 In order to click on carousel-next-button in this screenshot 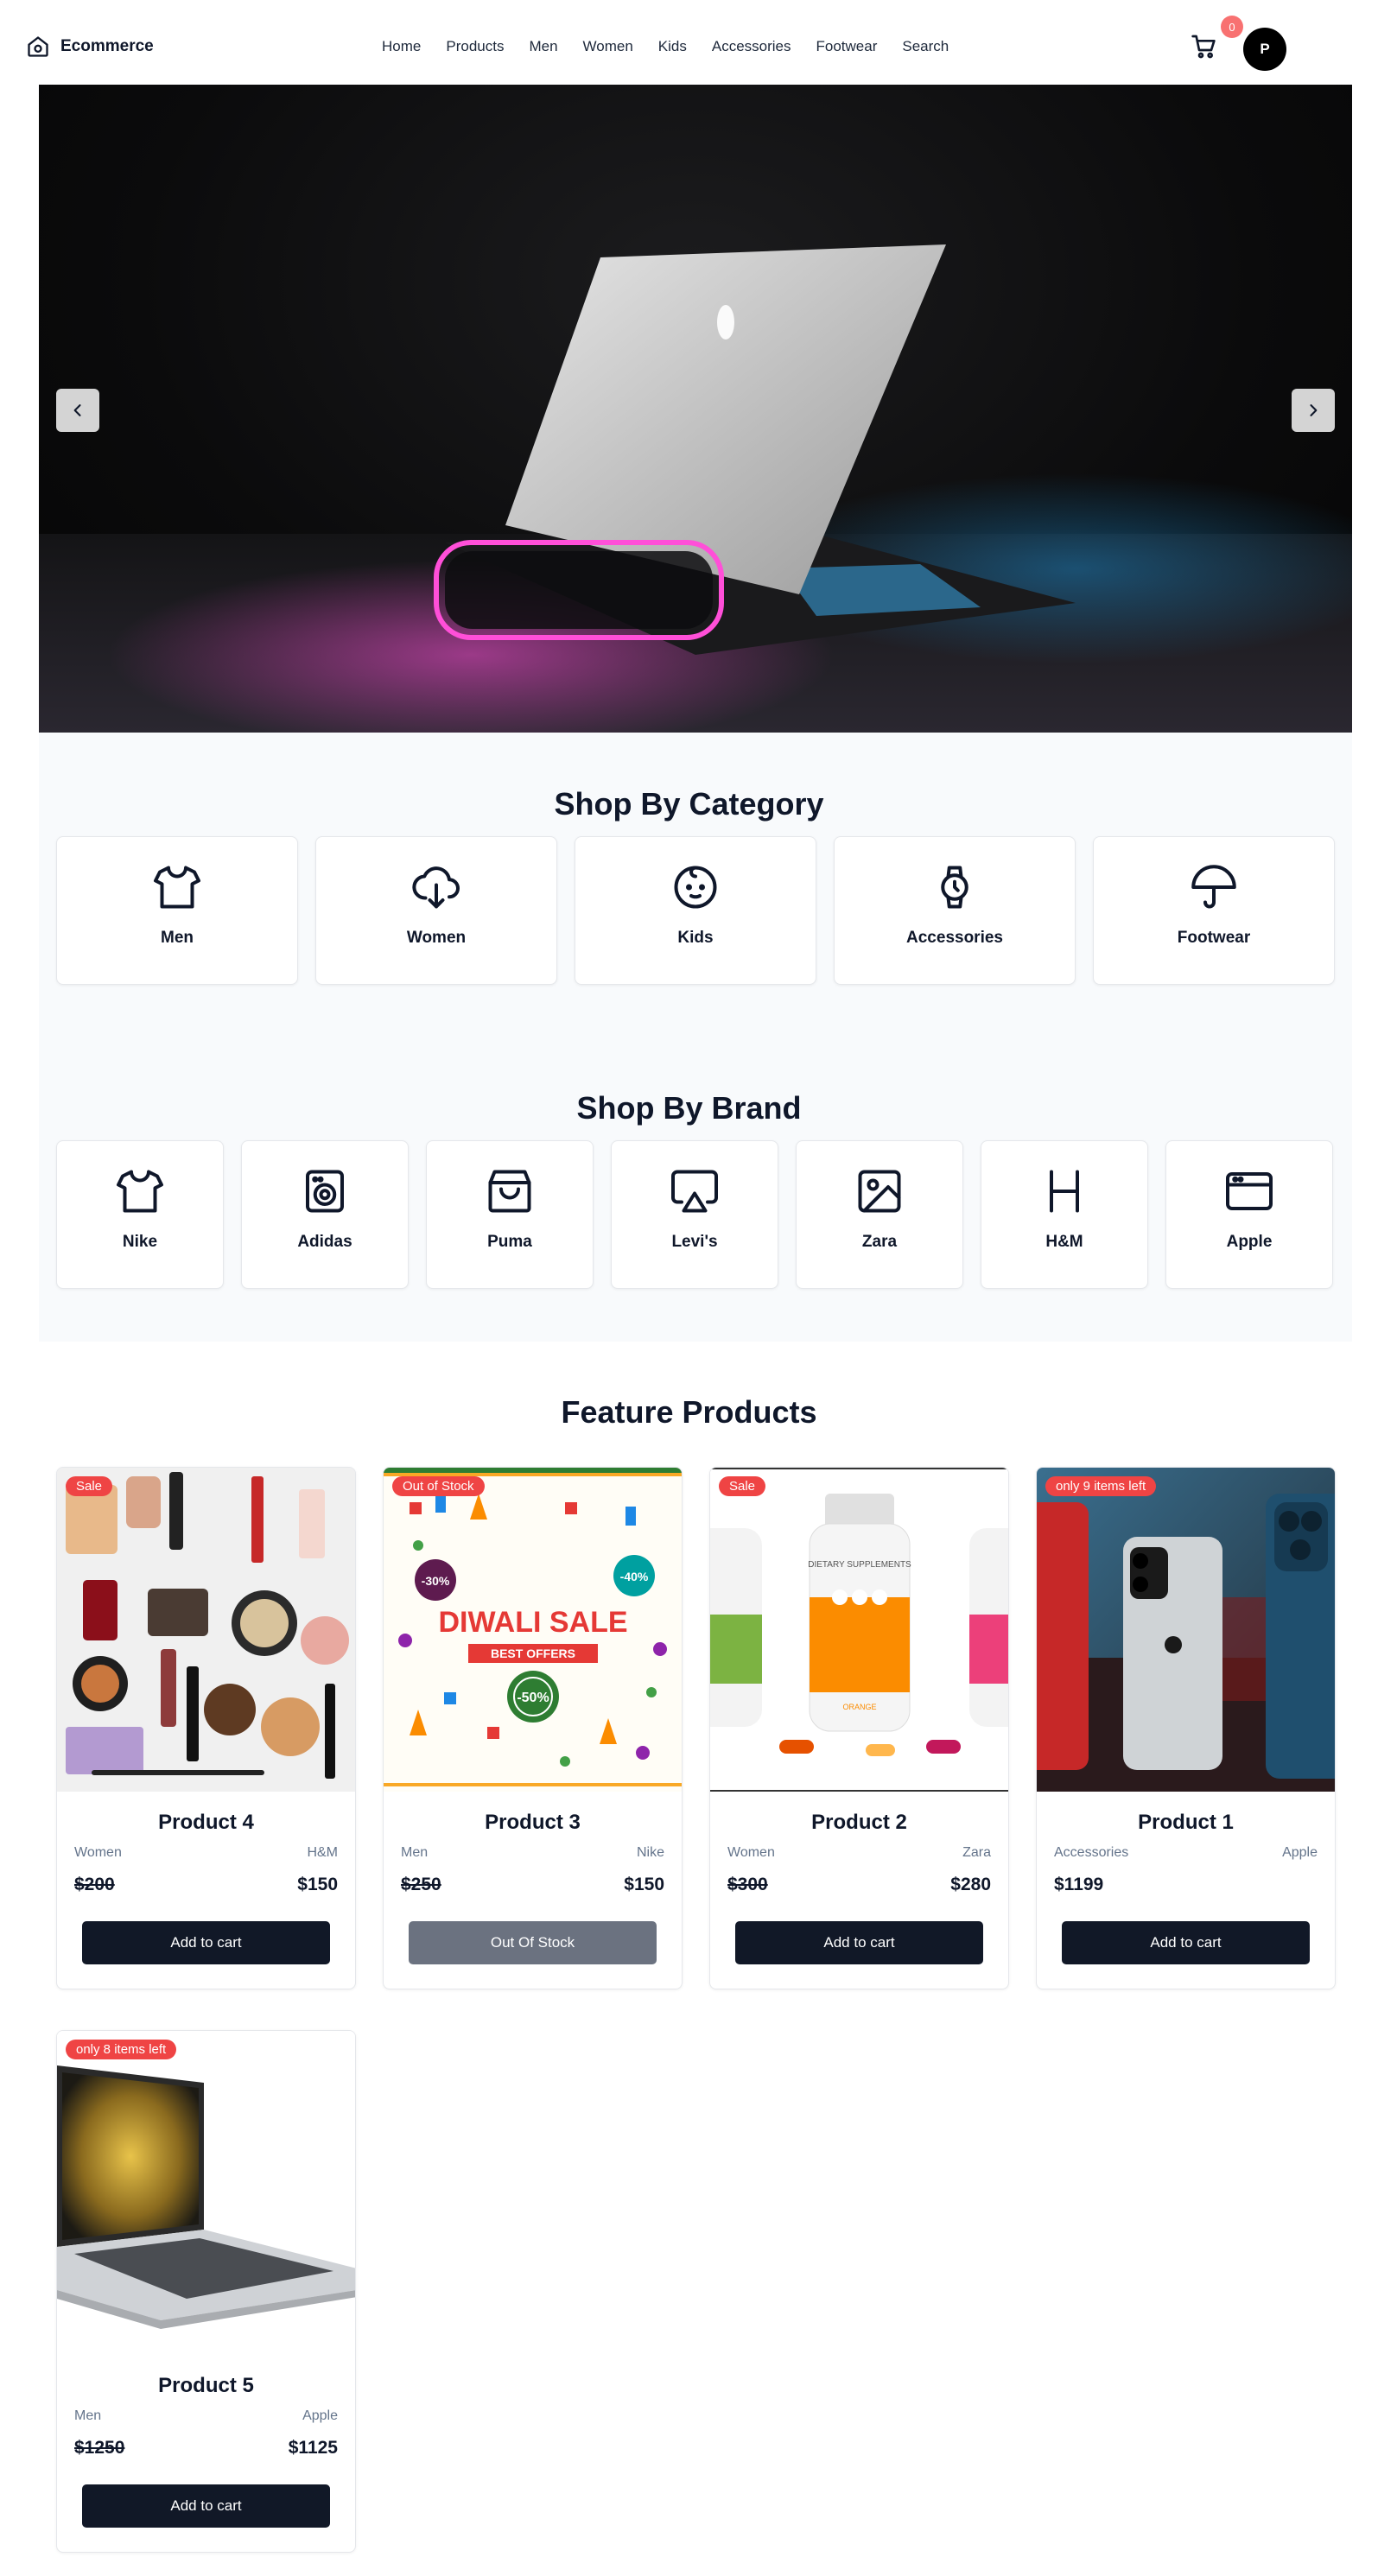, I will do `click(1313, 410)`.